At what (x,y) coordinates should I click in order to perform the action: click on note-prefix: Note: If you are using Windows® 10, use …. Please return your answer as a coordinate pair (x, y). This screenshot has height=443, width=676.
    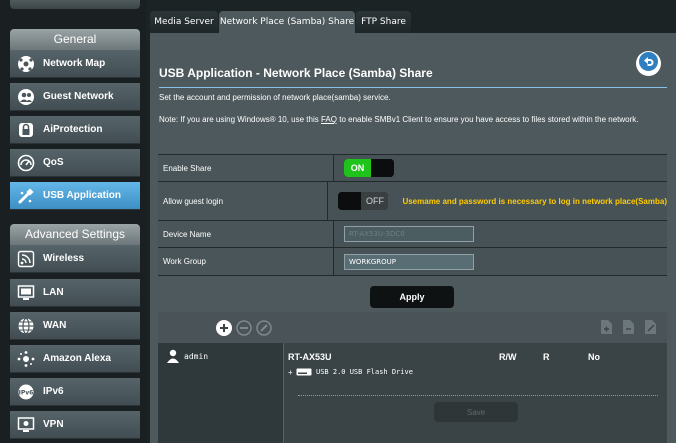
    Looking at the image, I should click on (240, 119).